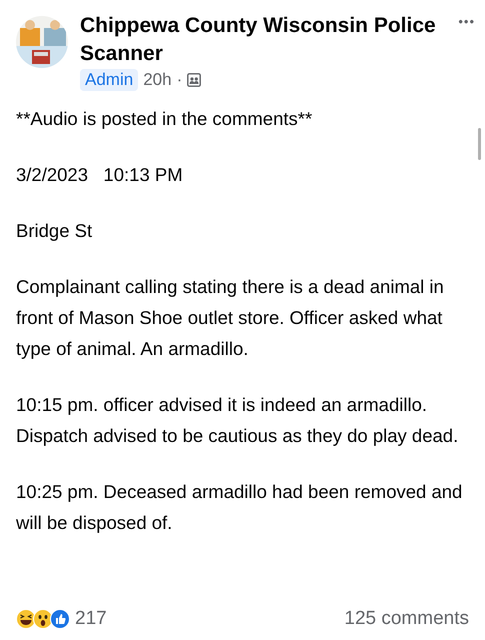  What do you see at coordinates (165, 119) in the screenshot?
I see `post-paragraph: **Audio is posted in the comments**` at bounding box center [165, 119].